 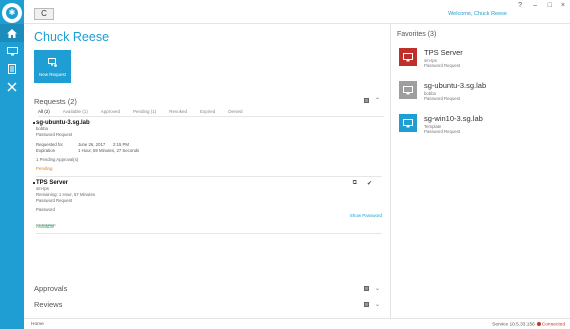 I want to click on new-request-tile: New Request, so click(x=52, y=66).